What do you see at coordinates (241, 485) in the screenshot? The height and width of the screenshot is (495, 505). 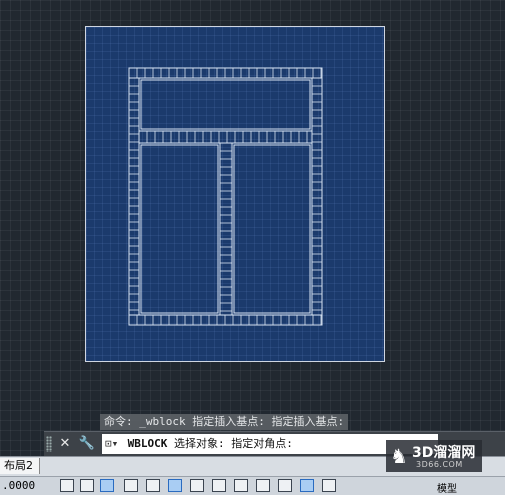 I see `lineweight-icon` at bounding box center [241, 485].